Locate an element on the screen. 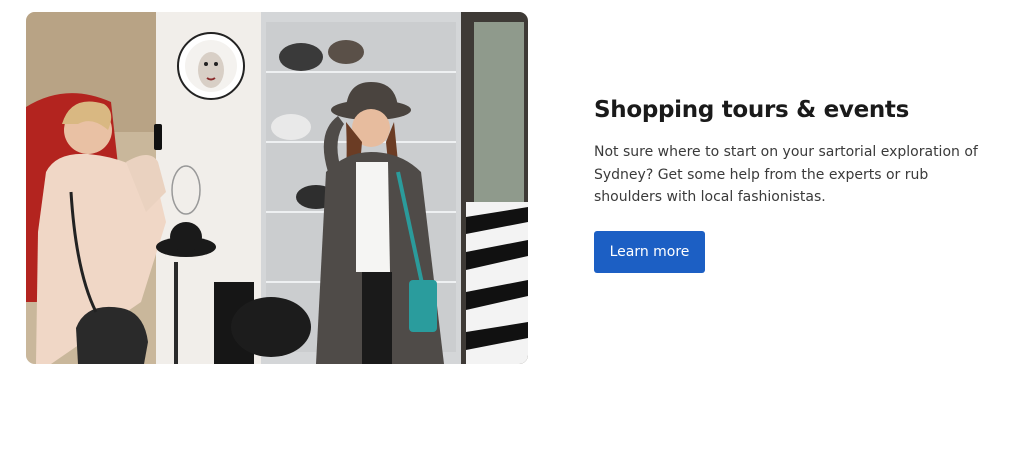 This screenshot has height=461, width=1024. section-heading: Shopping tours & events is located at coordinates (752, 110).